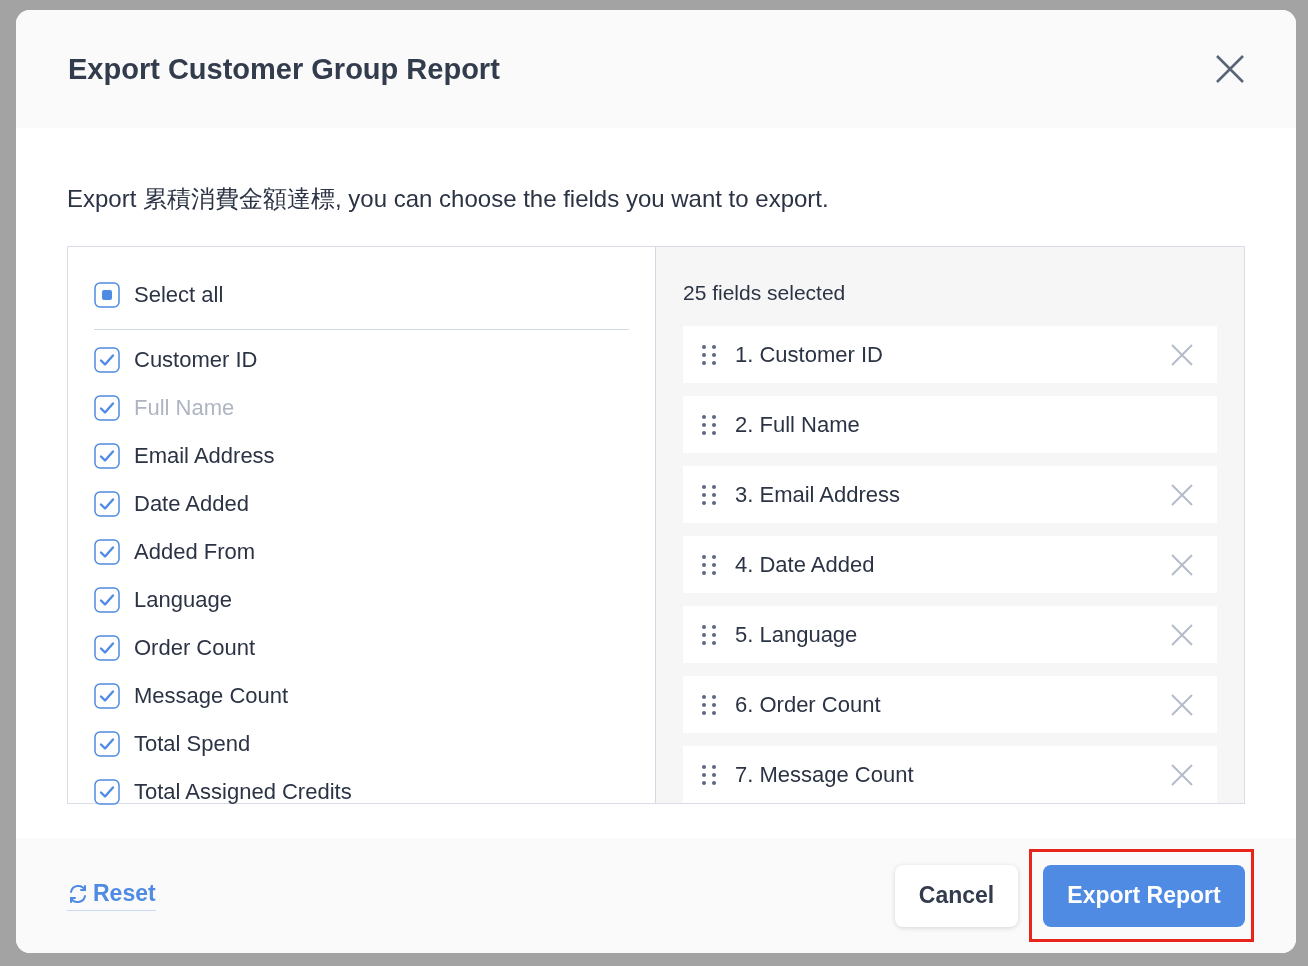 Image resolution: width=1308 pixels, height=966 pixels. Describe the element at coordinates (765, 293) in the screenshot. I see `selected-count: 25 fields selected` at that location.